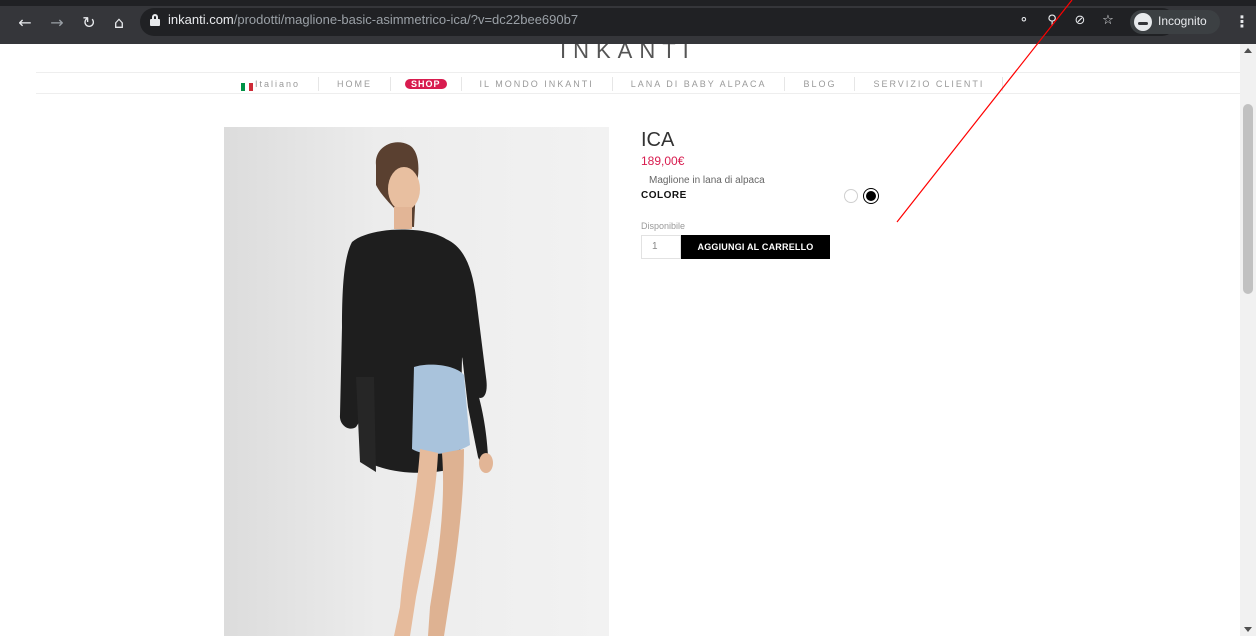 The width and height of the screenshot is (1256, 636). What do you see at coordinates (1024, 21) in the screenshot?
I see `key-icon: ⚬` at bounding box center [1024, 21].